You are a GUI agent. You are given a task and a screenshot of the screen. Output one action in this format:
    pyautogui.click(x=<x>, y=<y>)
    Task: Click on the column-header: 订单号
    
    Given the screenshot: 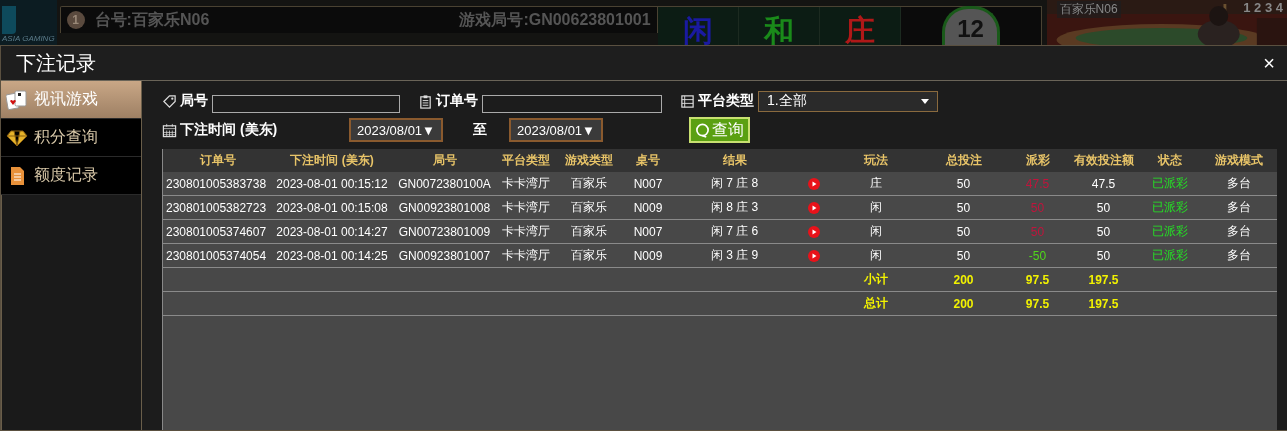 What is the action you would take?
    pyautogui.click(x=218, y=160)
    